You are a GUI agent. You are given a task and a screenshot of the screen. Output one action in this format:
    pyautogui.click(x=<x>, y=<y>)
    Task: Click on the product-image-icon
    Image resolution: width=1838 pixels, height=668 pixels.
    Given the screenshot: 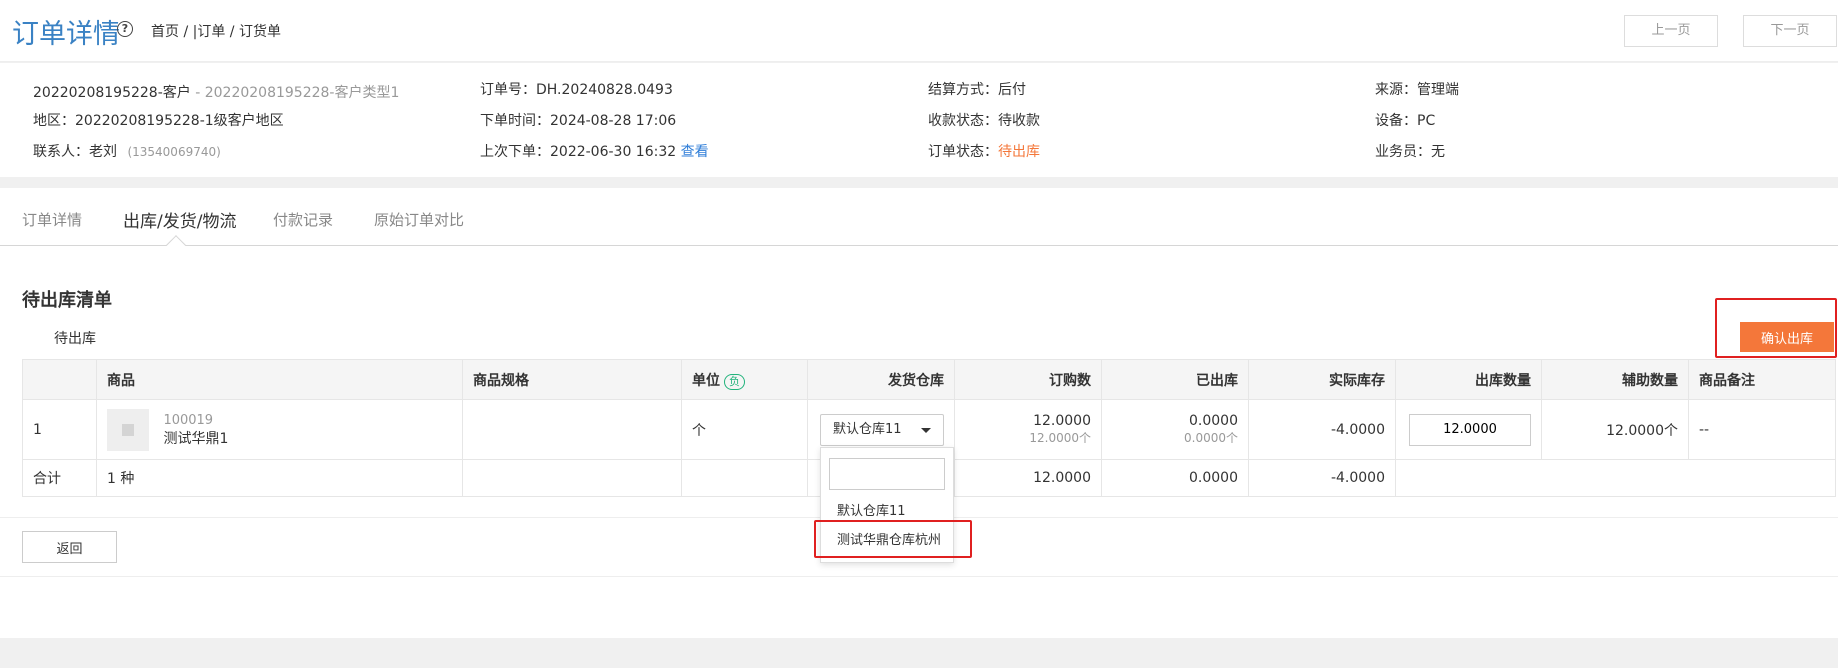 What is the action you would take?
    pyautogui.click(x=128, y=429)
    